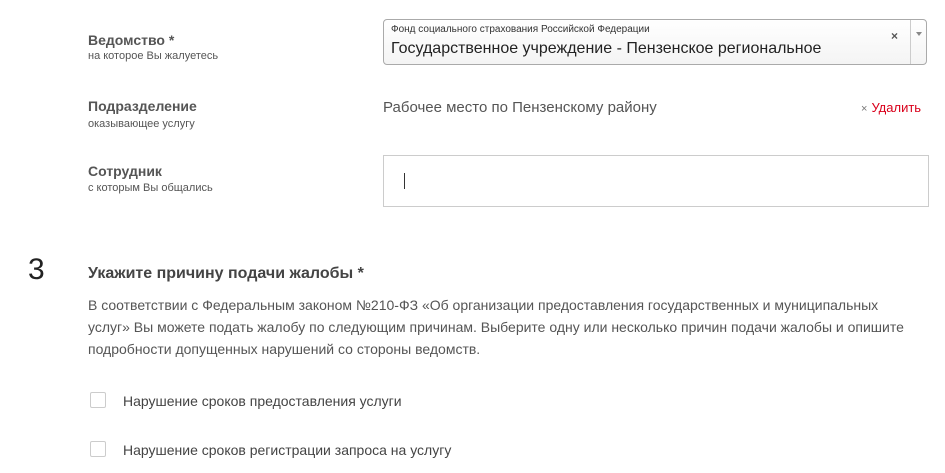  Describe the element at coordinates (864, 109) in the screenshot. I see `remove-icon: ×` at that location.